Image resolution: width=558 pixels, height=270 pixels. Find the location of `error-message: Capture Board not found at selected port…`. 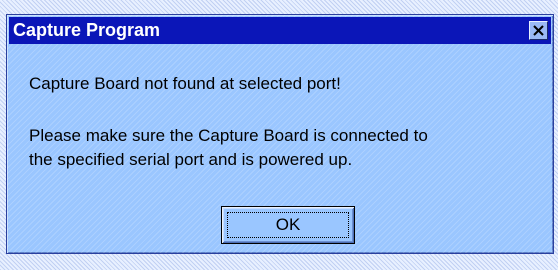

error-message: Capture Board not found at selected port… is located at coordinates (185, 83).